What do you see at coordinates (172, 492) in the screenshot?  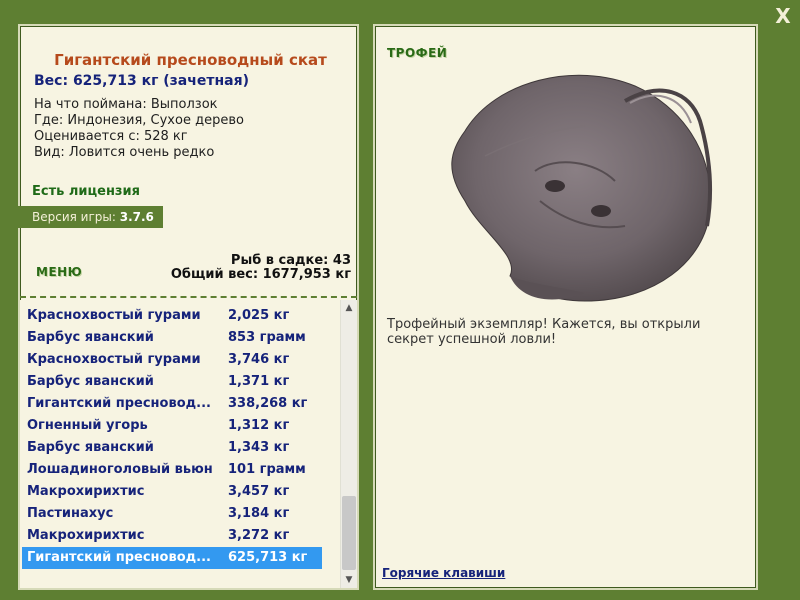 I see `catch-list-row: Макрохирихтис 3,457 кг` at bounding box center [172, 492].